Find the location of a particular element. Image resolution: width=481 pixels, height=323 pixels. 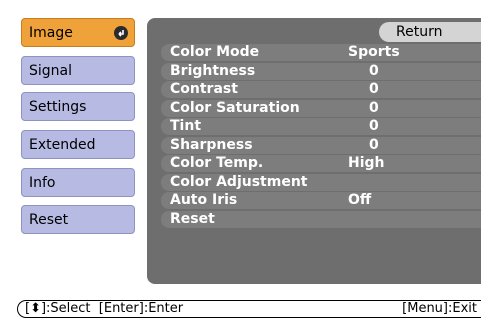

sidebar-item-label: Signal is located at coordinates (51, 71).